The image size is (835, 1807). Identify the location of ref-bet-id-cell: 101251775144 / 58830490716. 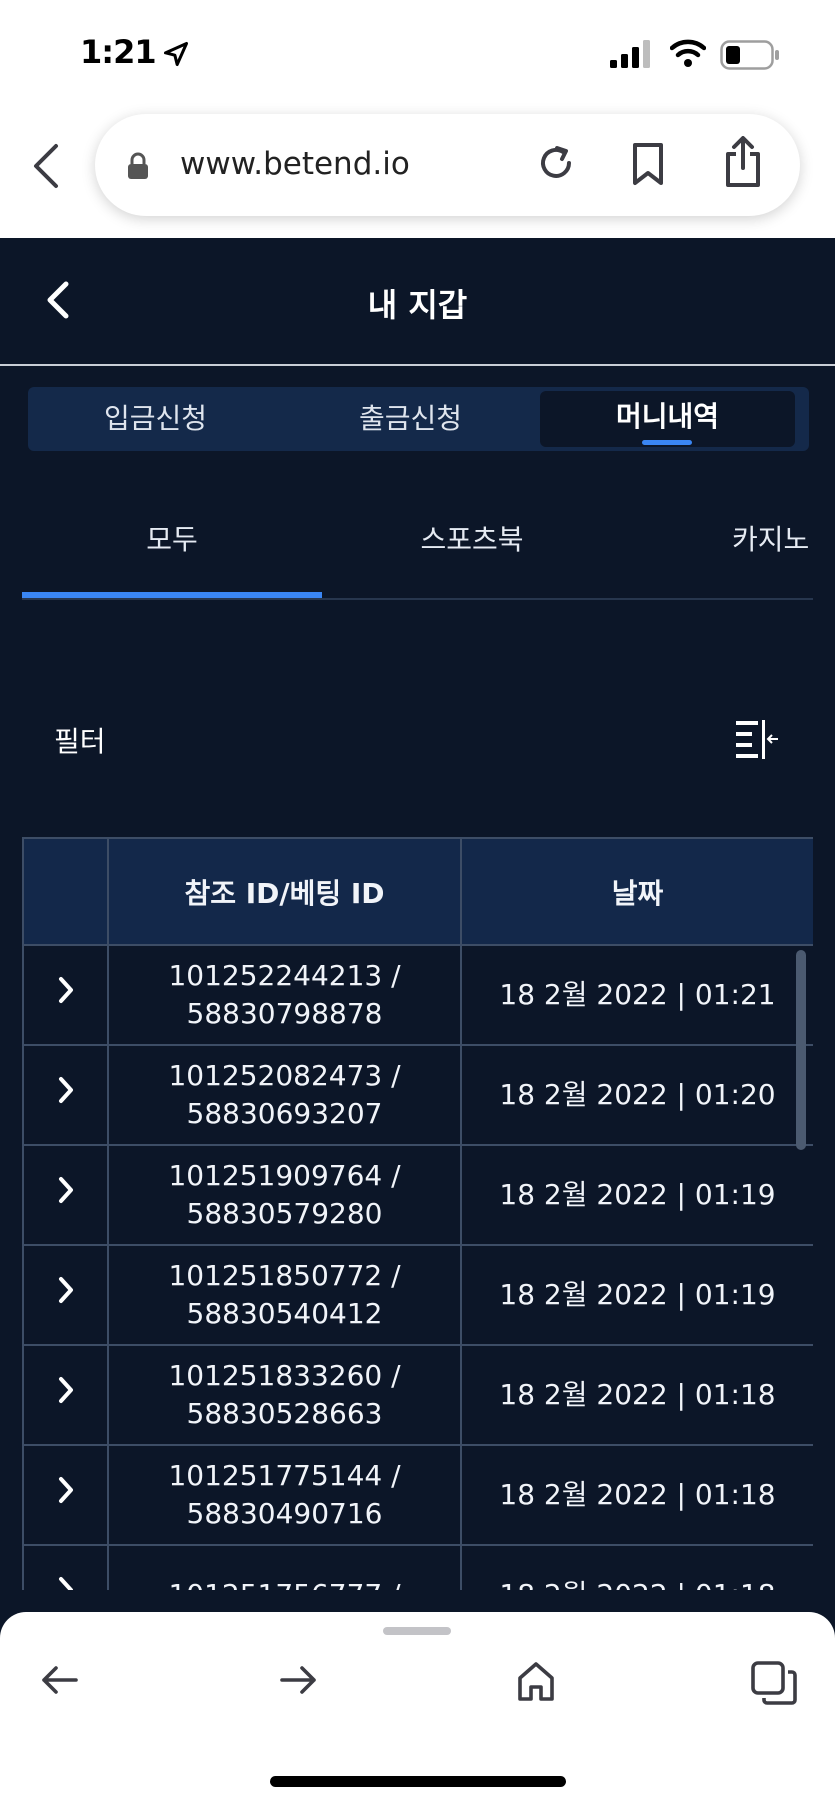
(284, 1495).